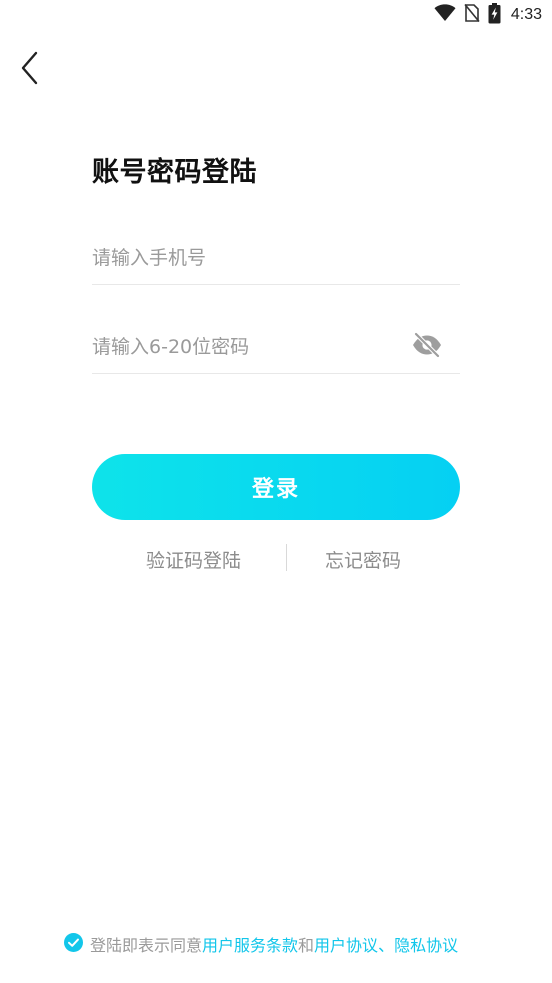 This screenshot has width=552, height=983. I want to click on chevron-left-icon, so click(30, 70).